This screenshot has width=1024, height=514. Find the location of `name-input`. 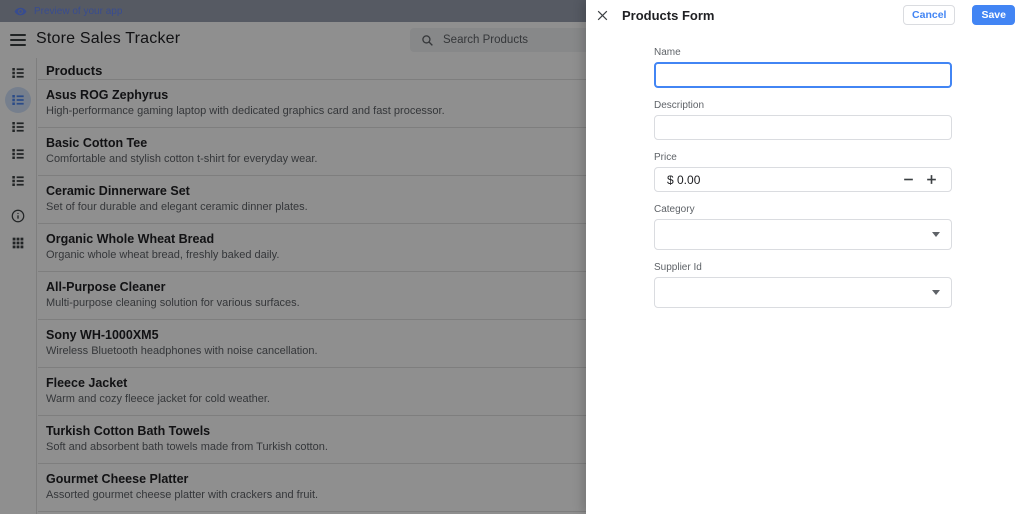

name-input is located at coordinates (803, 75).